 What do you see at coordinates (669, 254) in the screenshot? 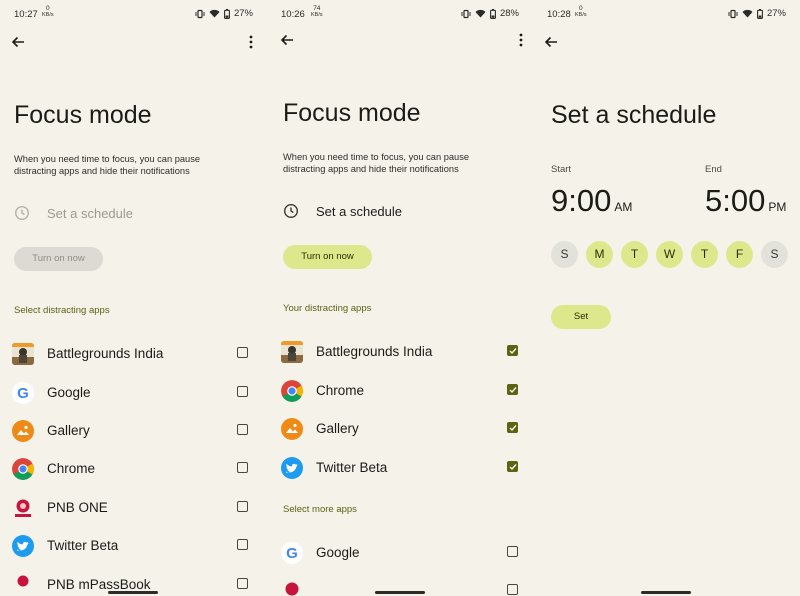
I see `day-toggle-wednesday: W` at bounding box center [669, 254].